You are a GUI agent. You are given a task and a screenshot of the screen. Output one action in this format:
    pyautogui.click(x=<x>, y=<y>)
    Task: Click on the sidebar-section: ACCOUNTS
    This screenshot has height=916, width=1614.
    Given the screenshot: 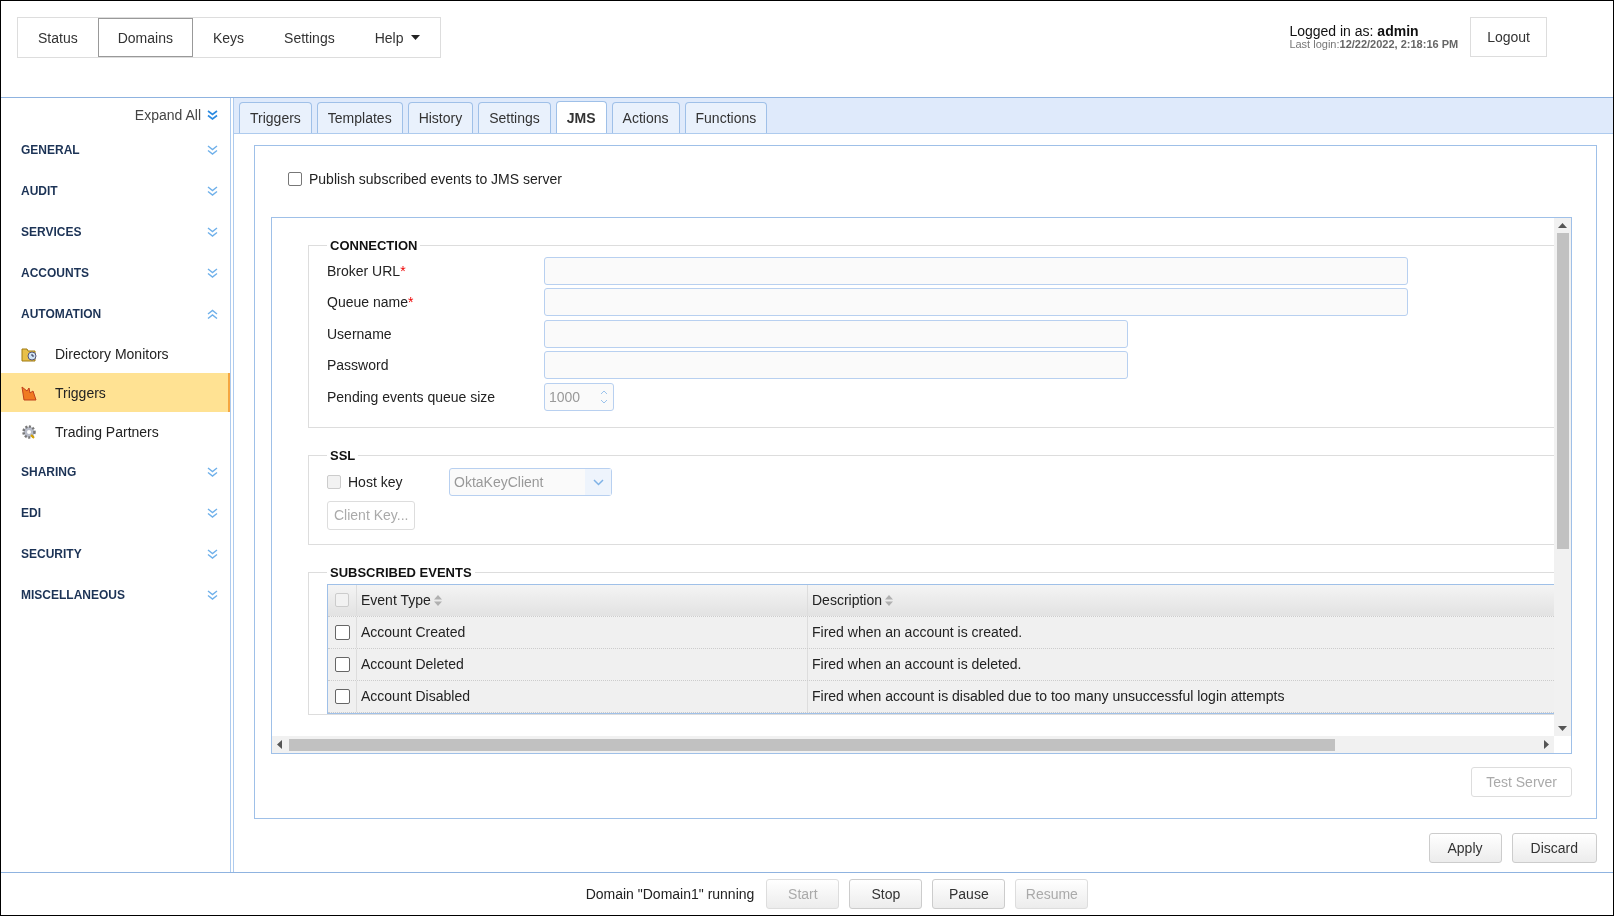 What is the action you would take?
    pyautogui.click(x=115, y=272)
    